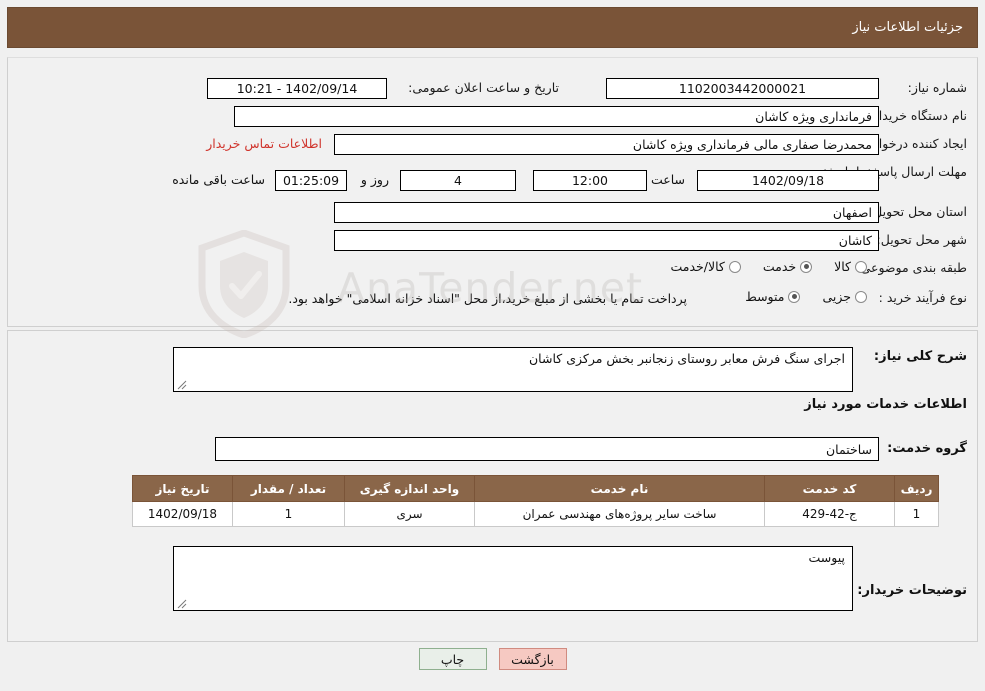 The width and height of the screenshot is (985, 691). What do you see at coordinates (836, 296) in the screenshot?
I see `radio-process-jozi-label: جزیی` at bounding box center [836, 296].